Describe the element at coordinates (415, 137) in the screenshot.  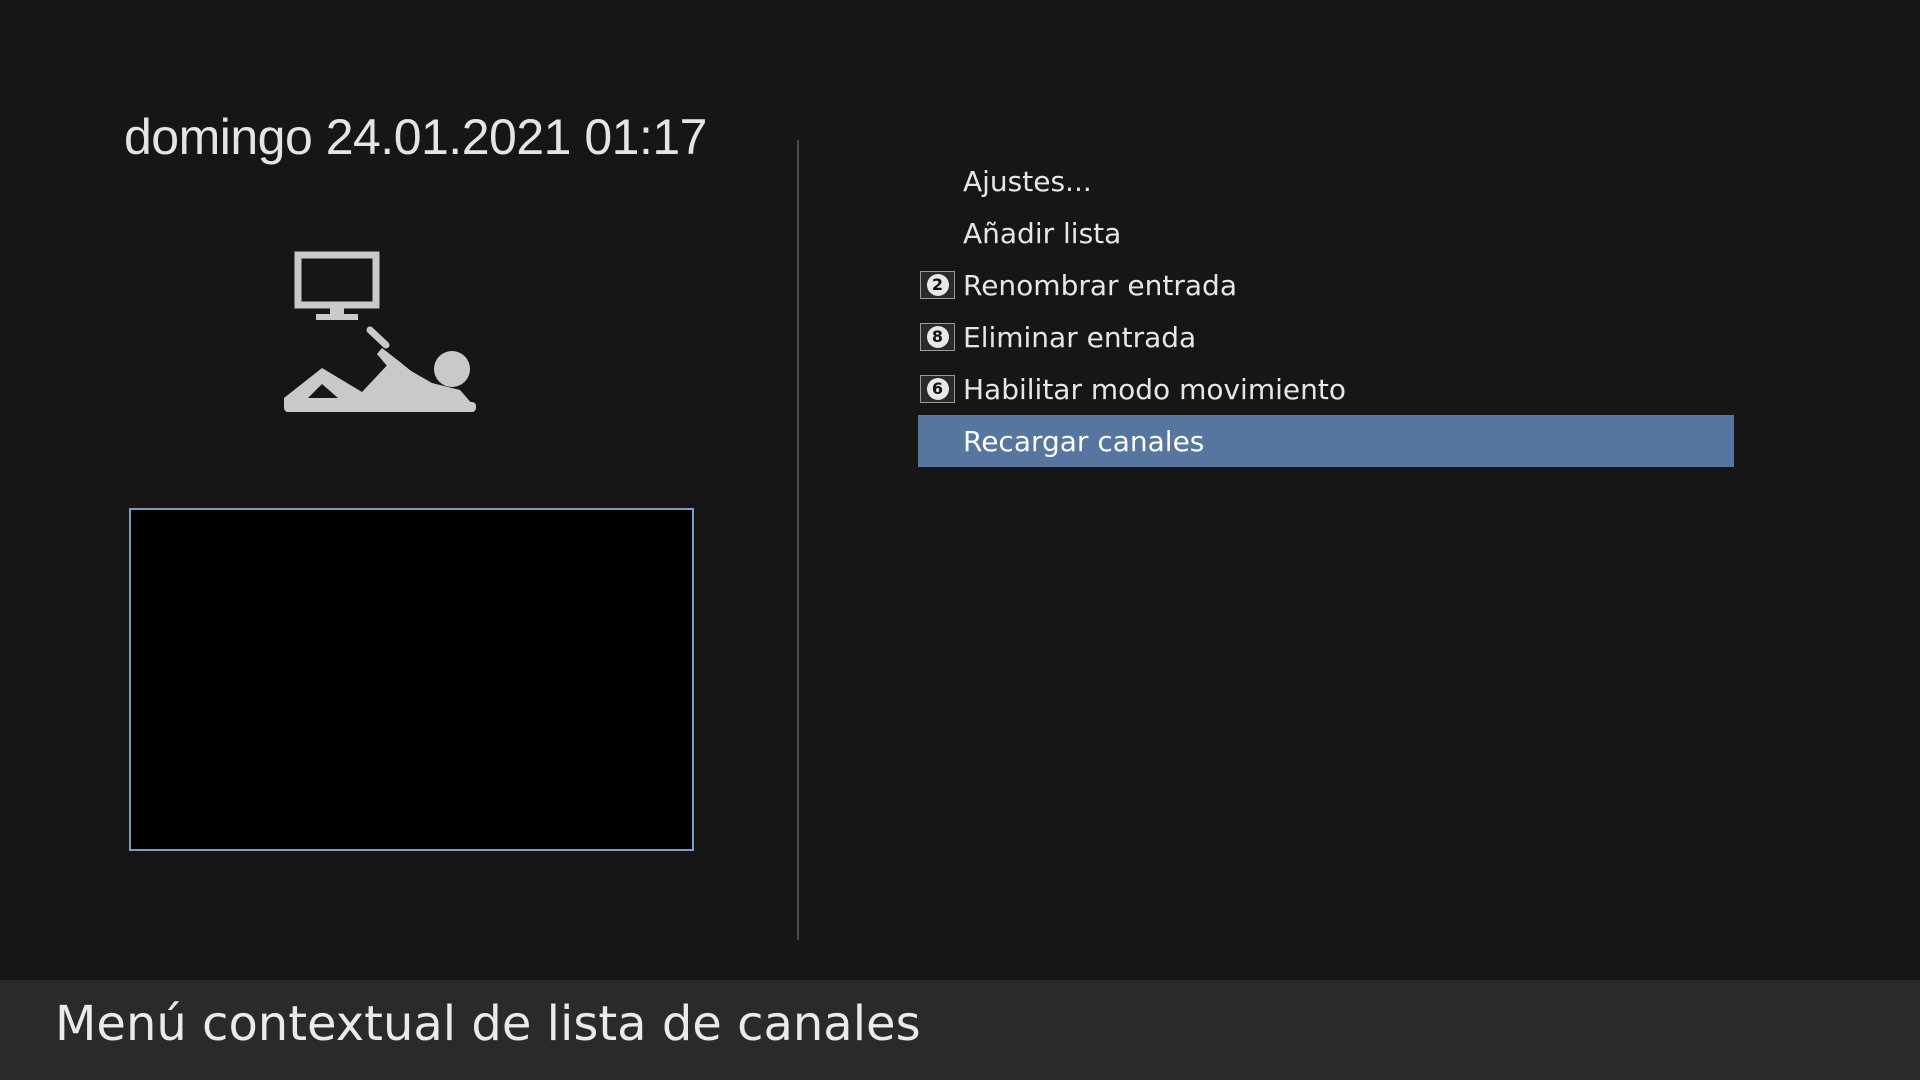
I see `date-time-display: domingo 24.01.2021 01:17` at that location.